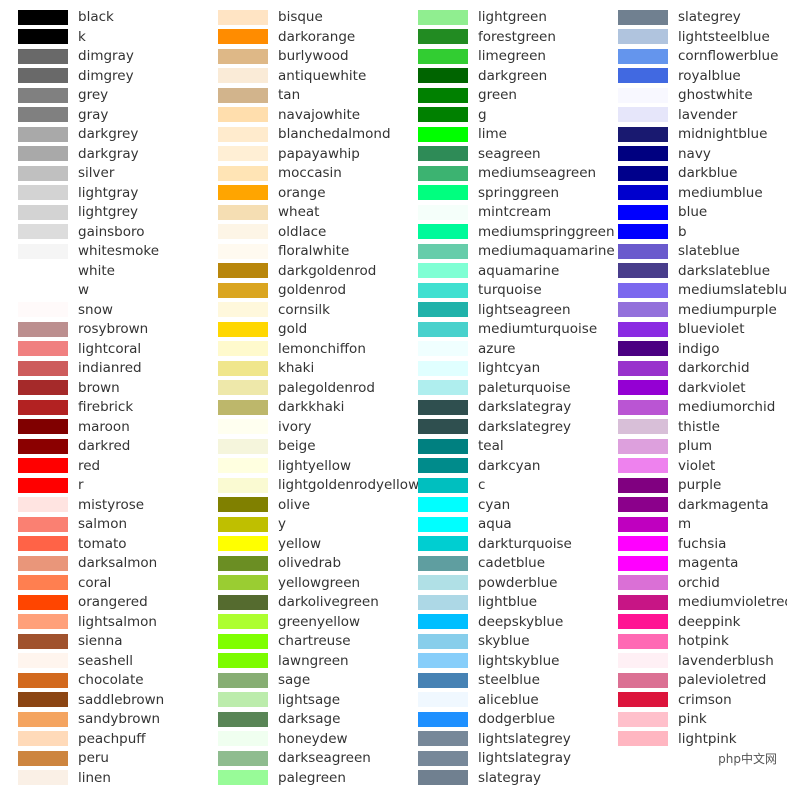  Describe the element at coordinates (679, 17) in the screenshot. I see `color-entry: slategrey` at that location.